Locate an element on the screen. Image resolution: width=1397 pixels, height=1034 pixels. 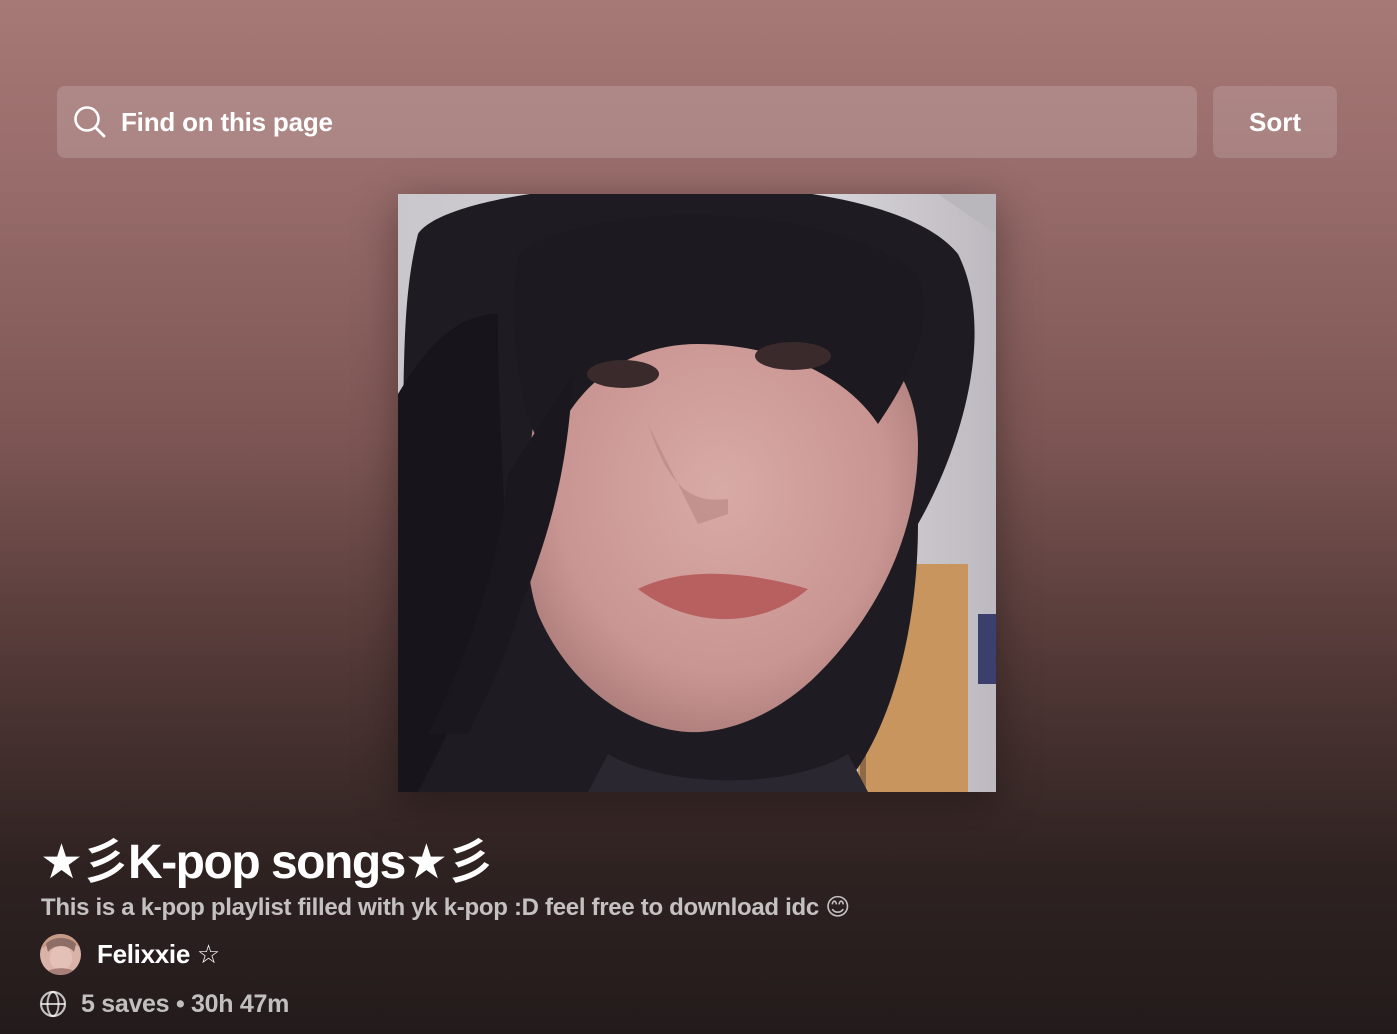
owner-name: Felixxie ☆ is located at coordinates (158, 954).